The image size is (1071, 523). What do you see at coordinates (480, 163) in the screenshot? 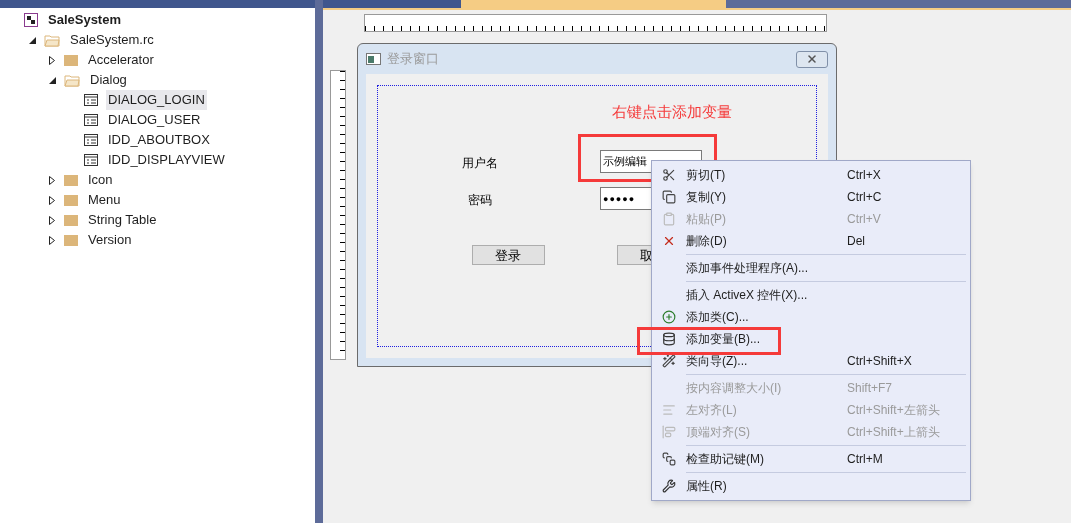
I see `field-label: 用户名` at bounding box center [480, 163].